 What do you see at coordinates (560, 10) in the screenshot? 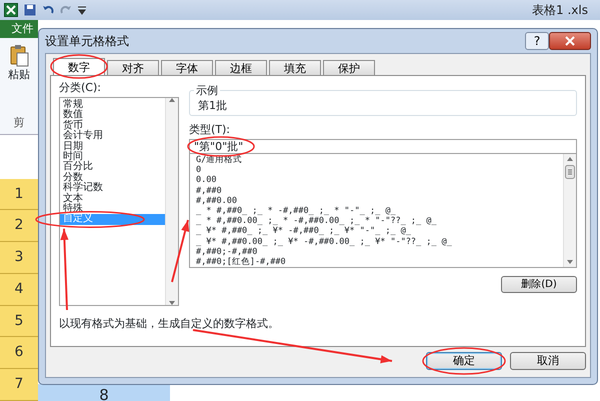
I see `window-title: 表格1 .xls` at bounding box center [560, 10].